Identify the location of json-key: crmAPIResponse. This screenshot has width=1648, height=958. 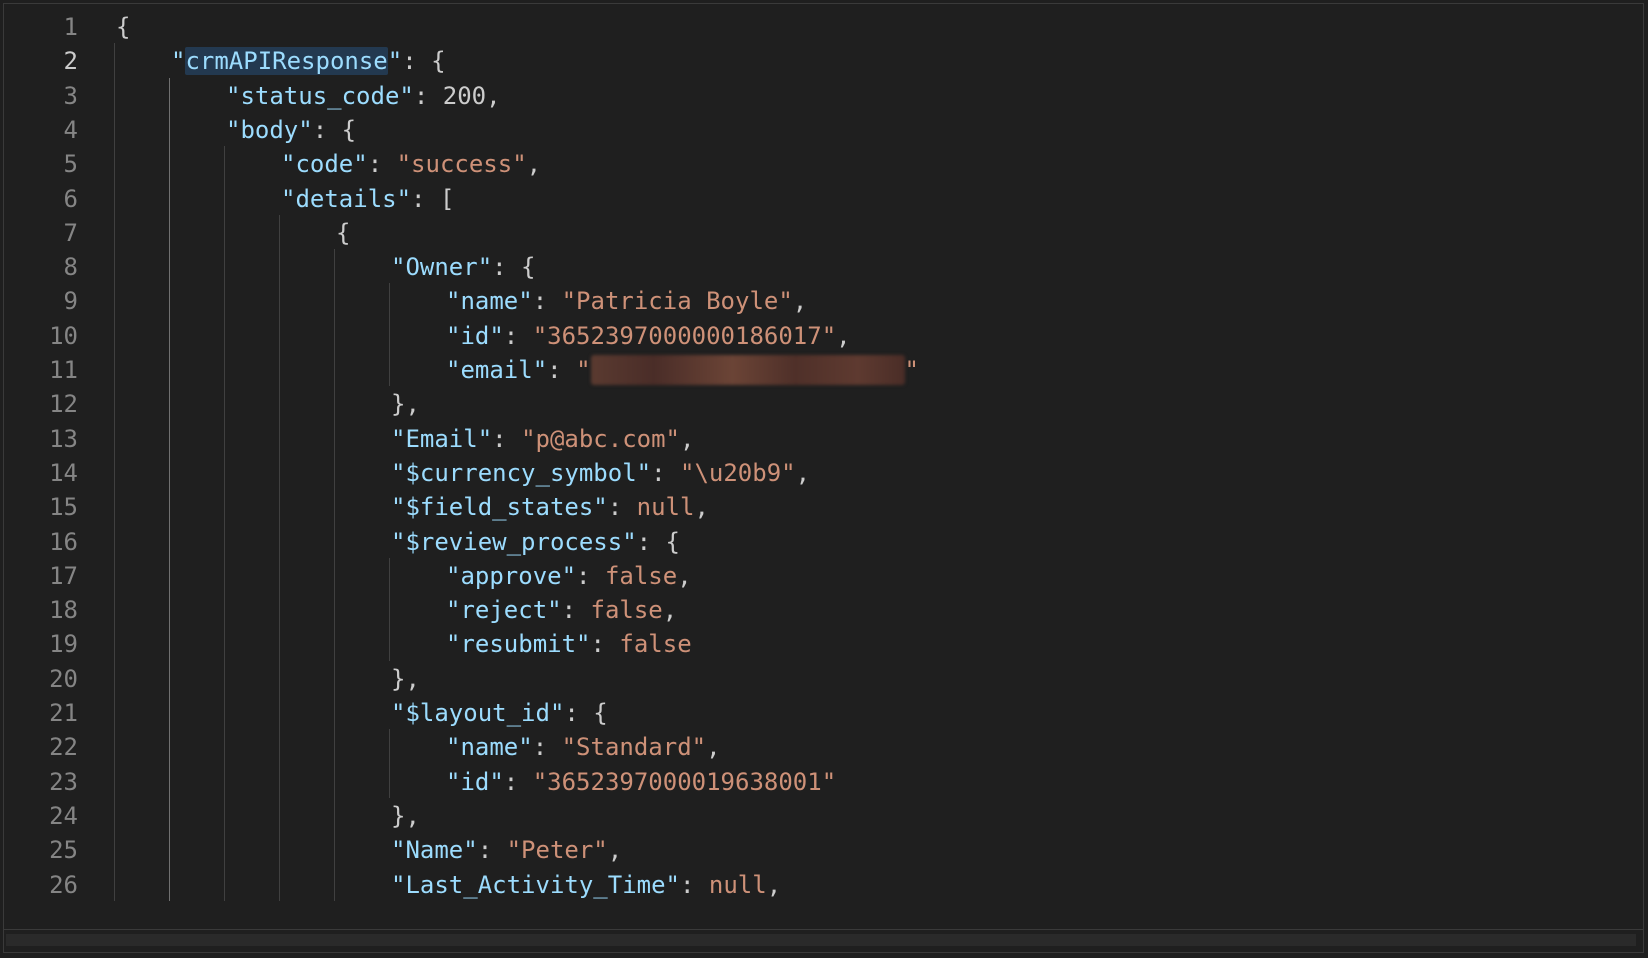
(286, 61).